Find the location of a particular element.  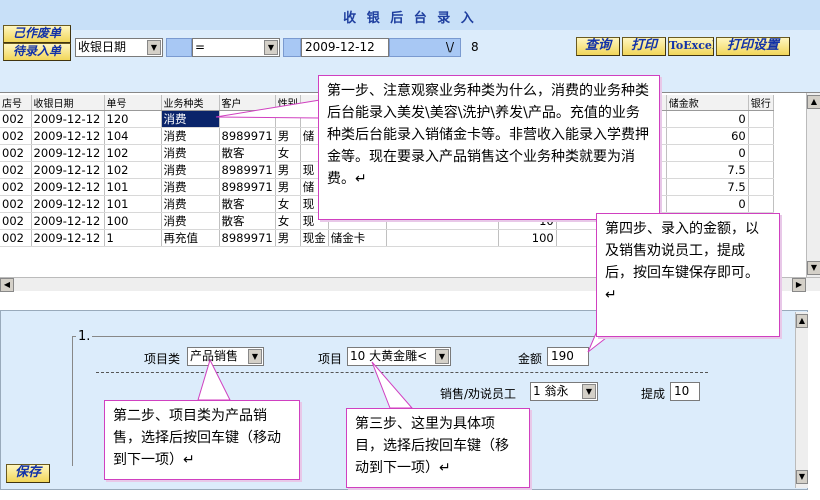

commission-input: 10 is located at coordinates (685, 391).